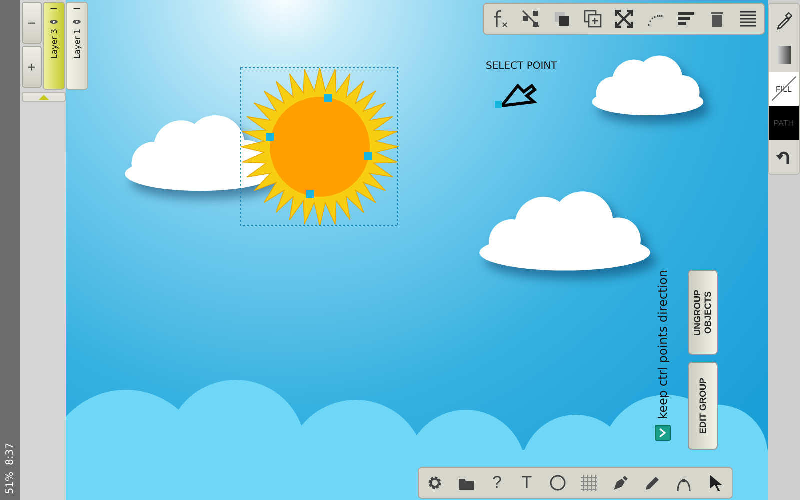  I want to click on battery-level: 51%, so click(10, 483).